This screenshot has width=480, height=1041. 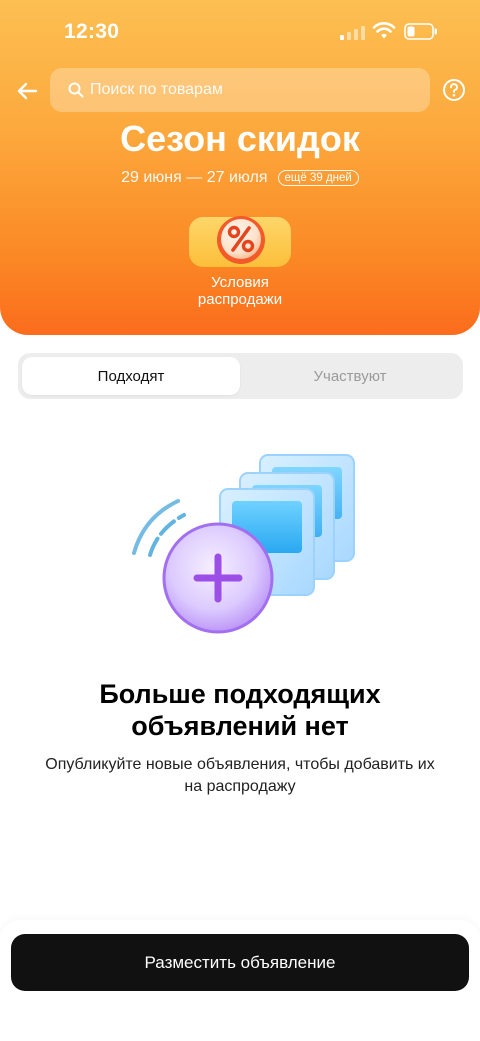 What do you see at coordinates (240, 30) in the screenshot?
I see `status-bar: 12:30` at bounding box center [240, 30].